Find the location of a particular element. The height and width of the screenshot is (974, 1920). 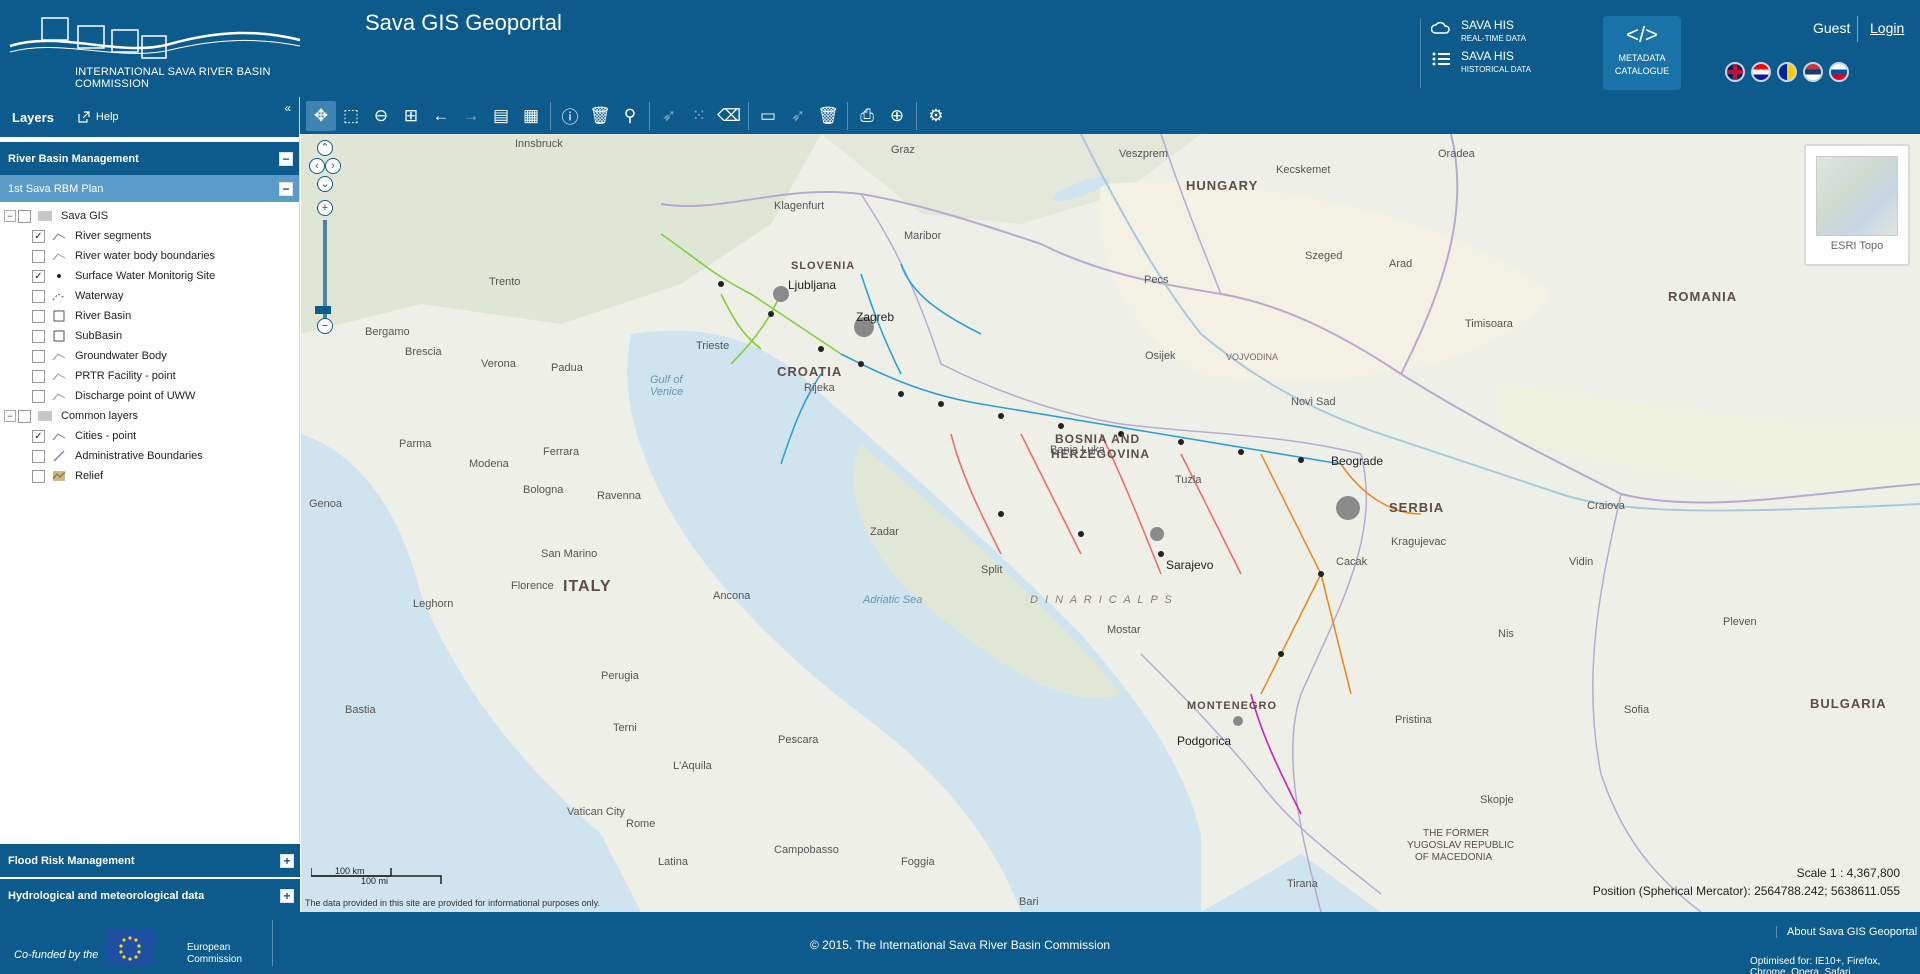

map-label-kragujevac: Kragujevac is located at coordinates (1419, 542).